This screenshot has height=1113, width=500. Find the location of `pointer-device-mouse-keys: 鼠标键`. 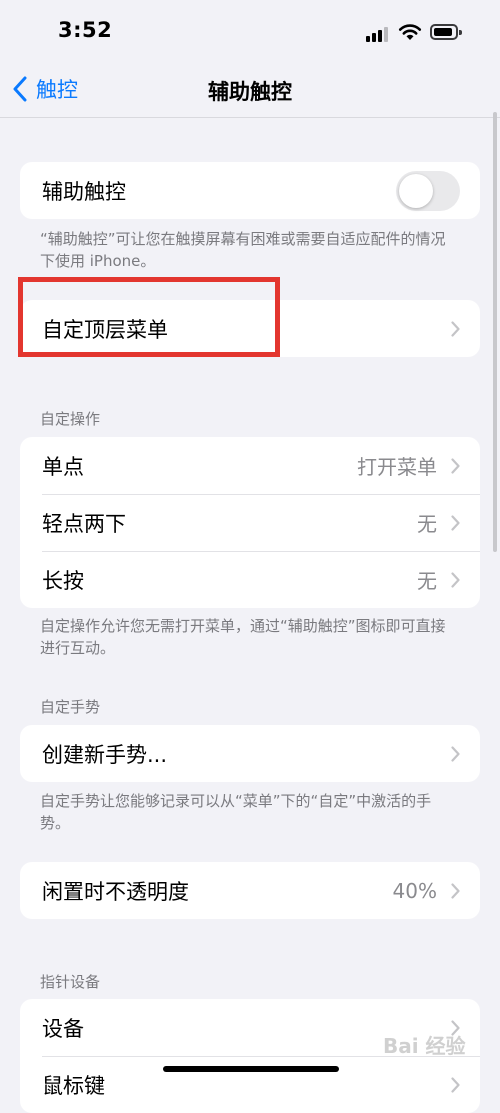

pointer-device-mouse-keys: 鼠标键 is located at coordinates (250, 1084).